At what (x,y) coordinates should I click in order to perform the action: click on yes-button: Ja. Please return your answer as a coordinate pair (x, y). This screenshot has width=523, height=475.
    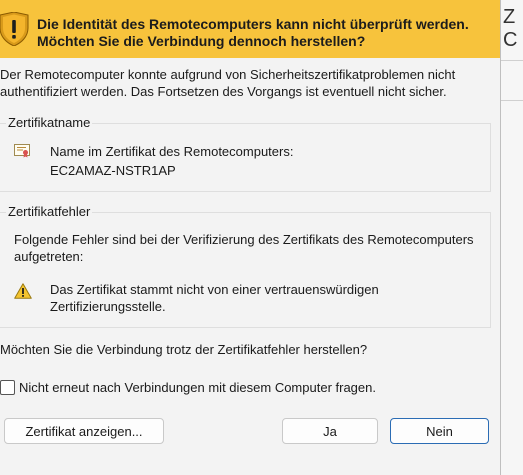
    Looking at the image, I should click on (330, 431).